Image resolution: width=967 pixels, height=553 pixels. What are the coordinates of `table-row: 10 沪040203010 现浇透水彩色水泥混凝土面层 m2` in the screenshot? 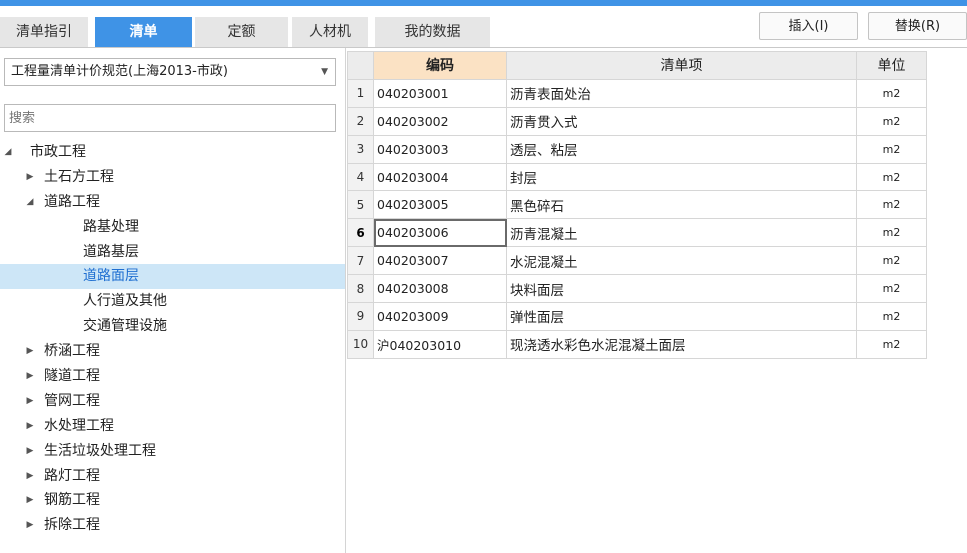 It's located at (637, 344).